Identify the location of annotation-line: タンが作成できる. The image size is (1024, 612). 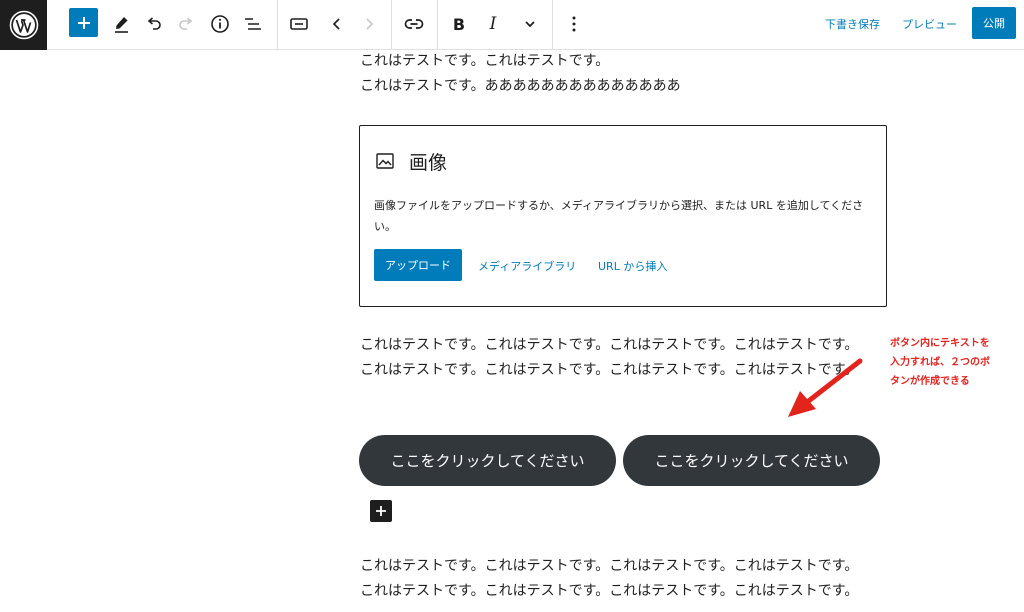
(930, 381).